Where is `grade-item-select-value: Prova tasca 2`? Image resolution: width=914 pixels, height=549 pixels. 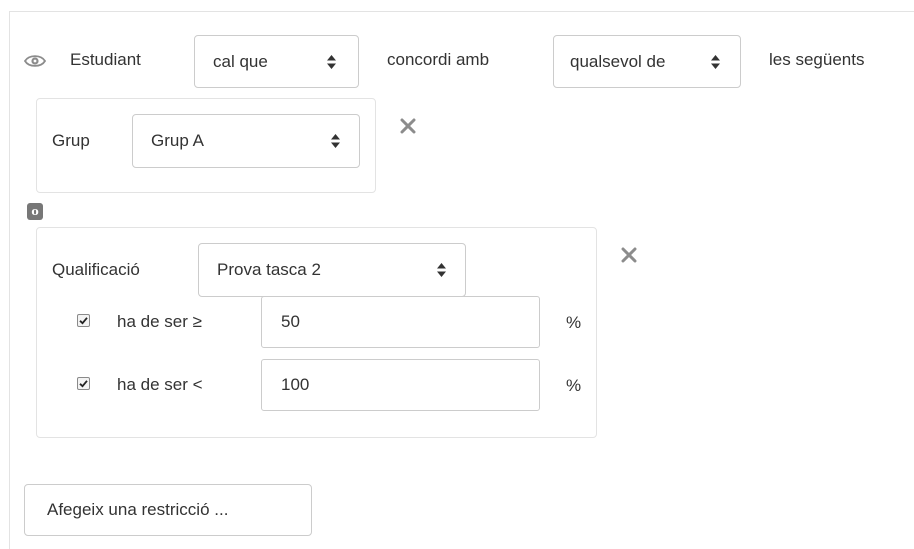
grade-item-select-value: Prova tasca 2 is located at coordinates (269, 269).